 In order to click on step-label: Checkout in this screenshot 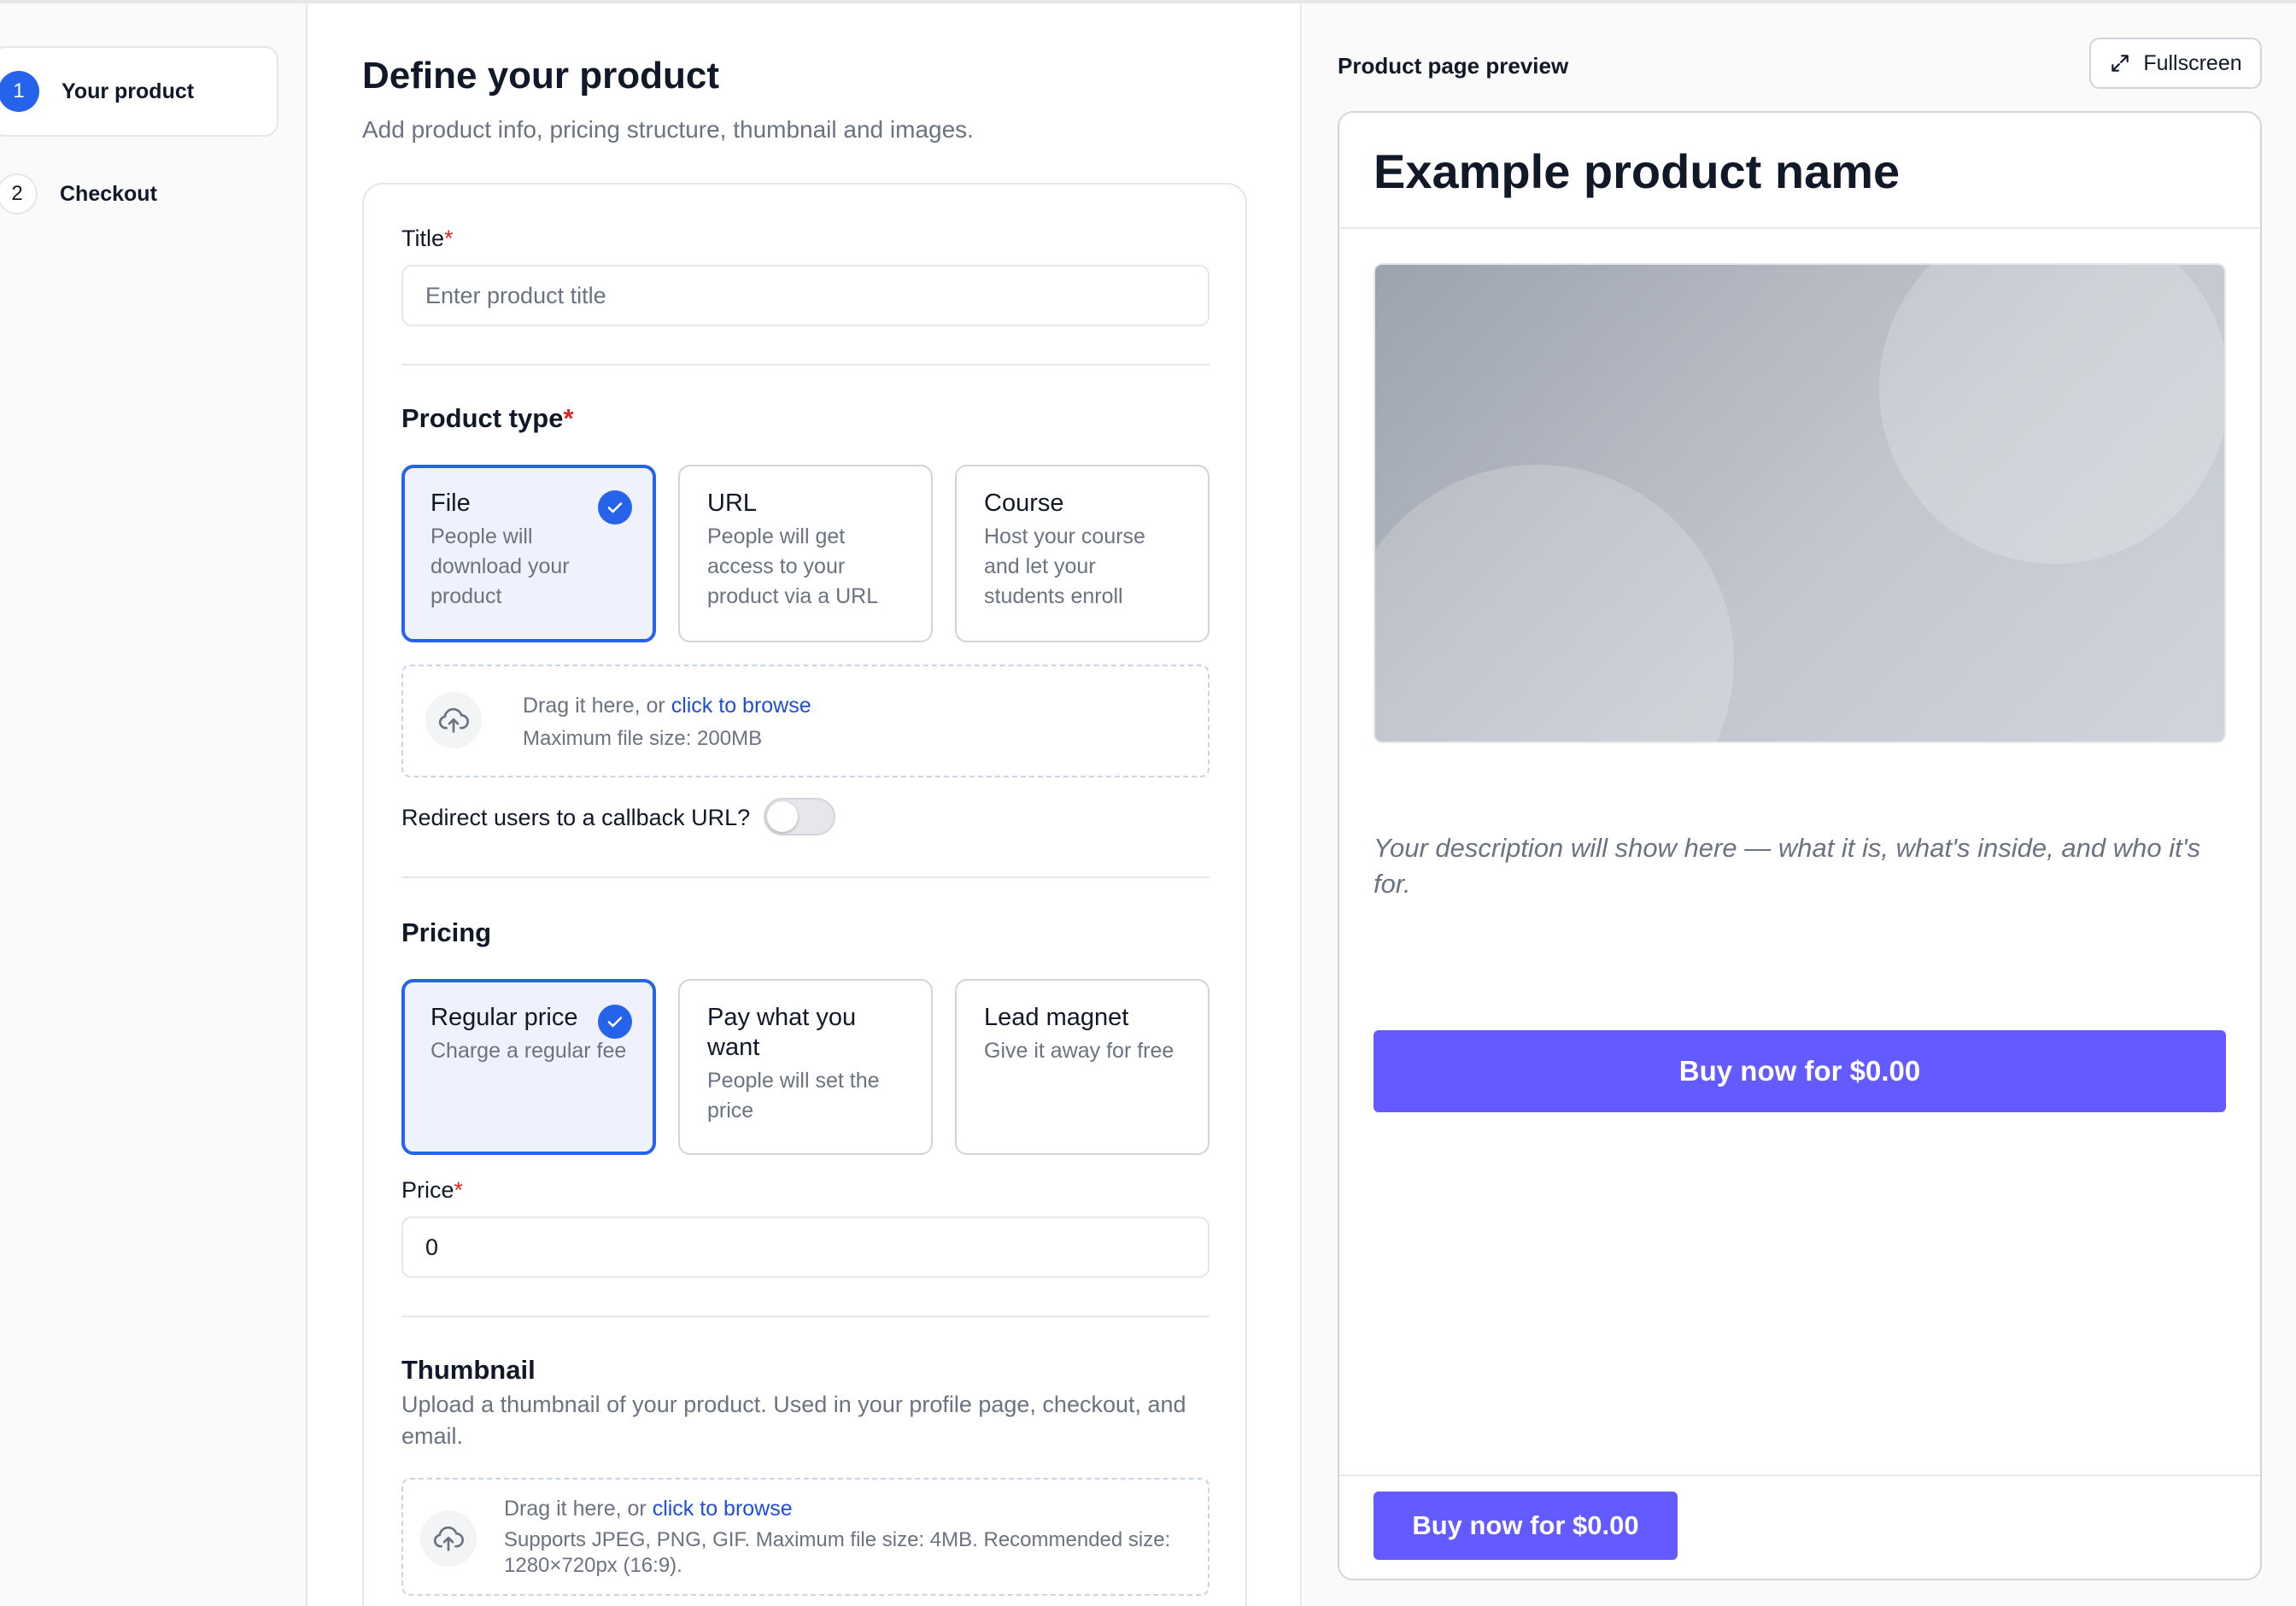, I will do `click(108, 193)`.